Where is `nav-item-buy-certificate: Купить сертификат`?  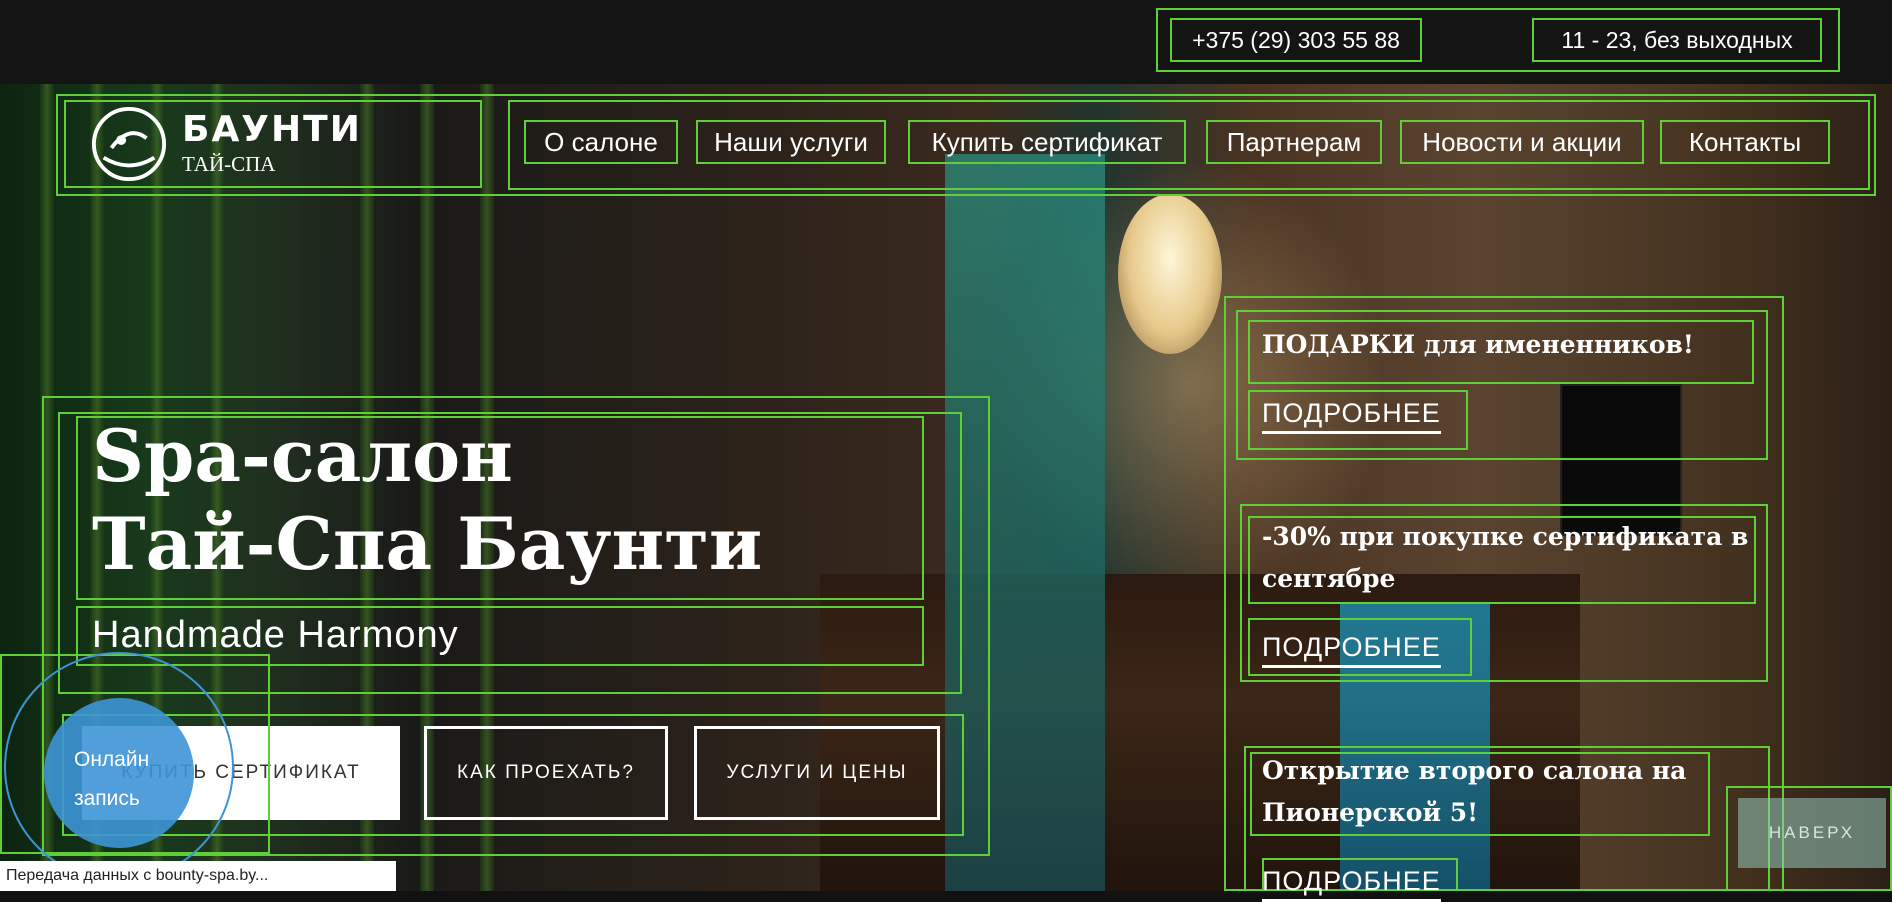
nav-item-buy-certificate: Купить сертификат is located at coordinates (1047, 142).